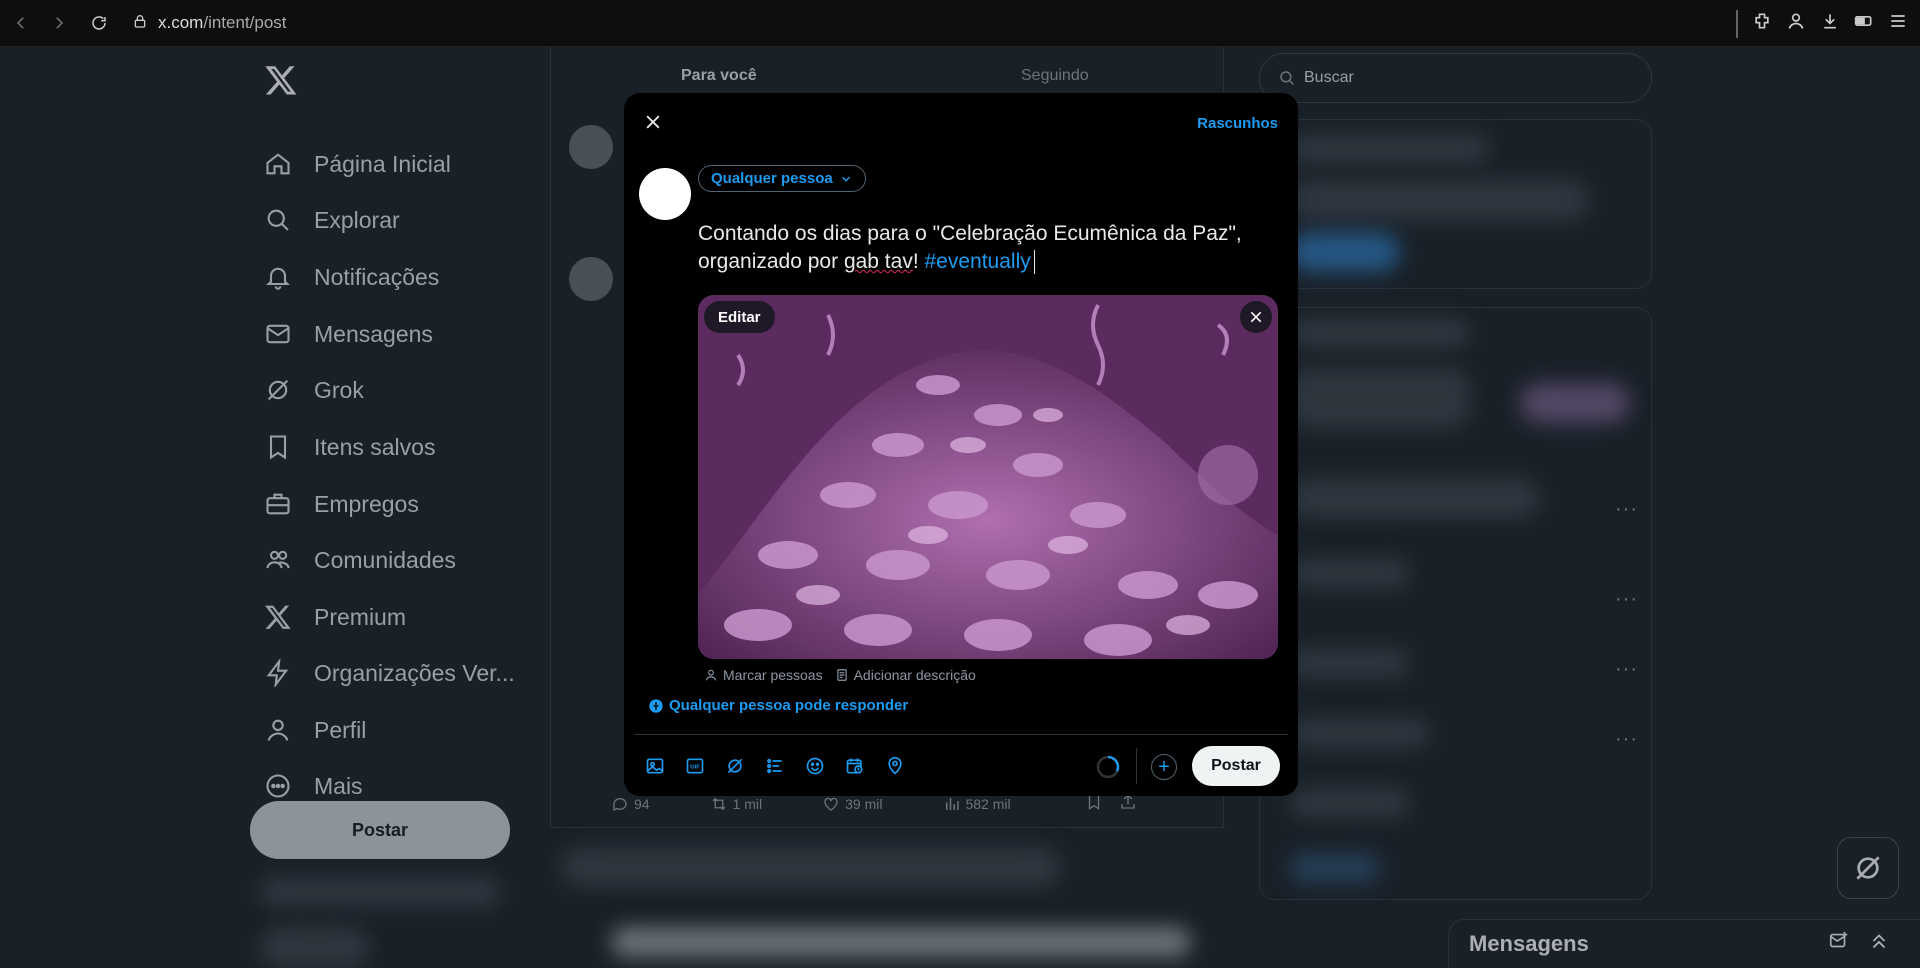 Image resolution: width=1920 pixels, height=968 pixels. Describe the element at coordinates (711, 675) in the screenshot. I see `person-icon` at that location.